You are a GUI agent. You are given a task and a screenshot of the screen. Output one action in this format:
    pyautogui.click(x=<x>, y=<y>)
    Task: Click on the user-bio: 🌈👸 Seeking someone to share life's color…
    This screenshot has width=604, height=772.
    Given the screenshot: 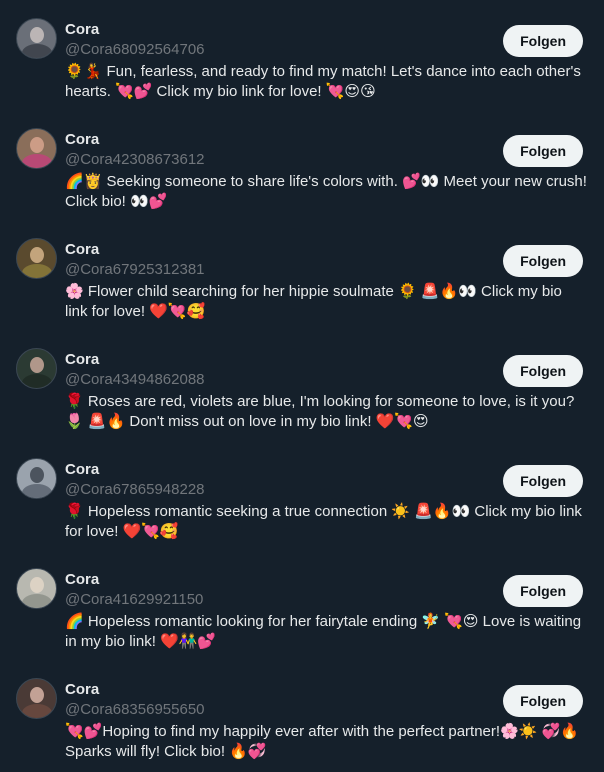 What is the action you would take?
    pyautogui.click(x=326, y=191)
    